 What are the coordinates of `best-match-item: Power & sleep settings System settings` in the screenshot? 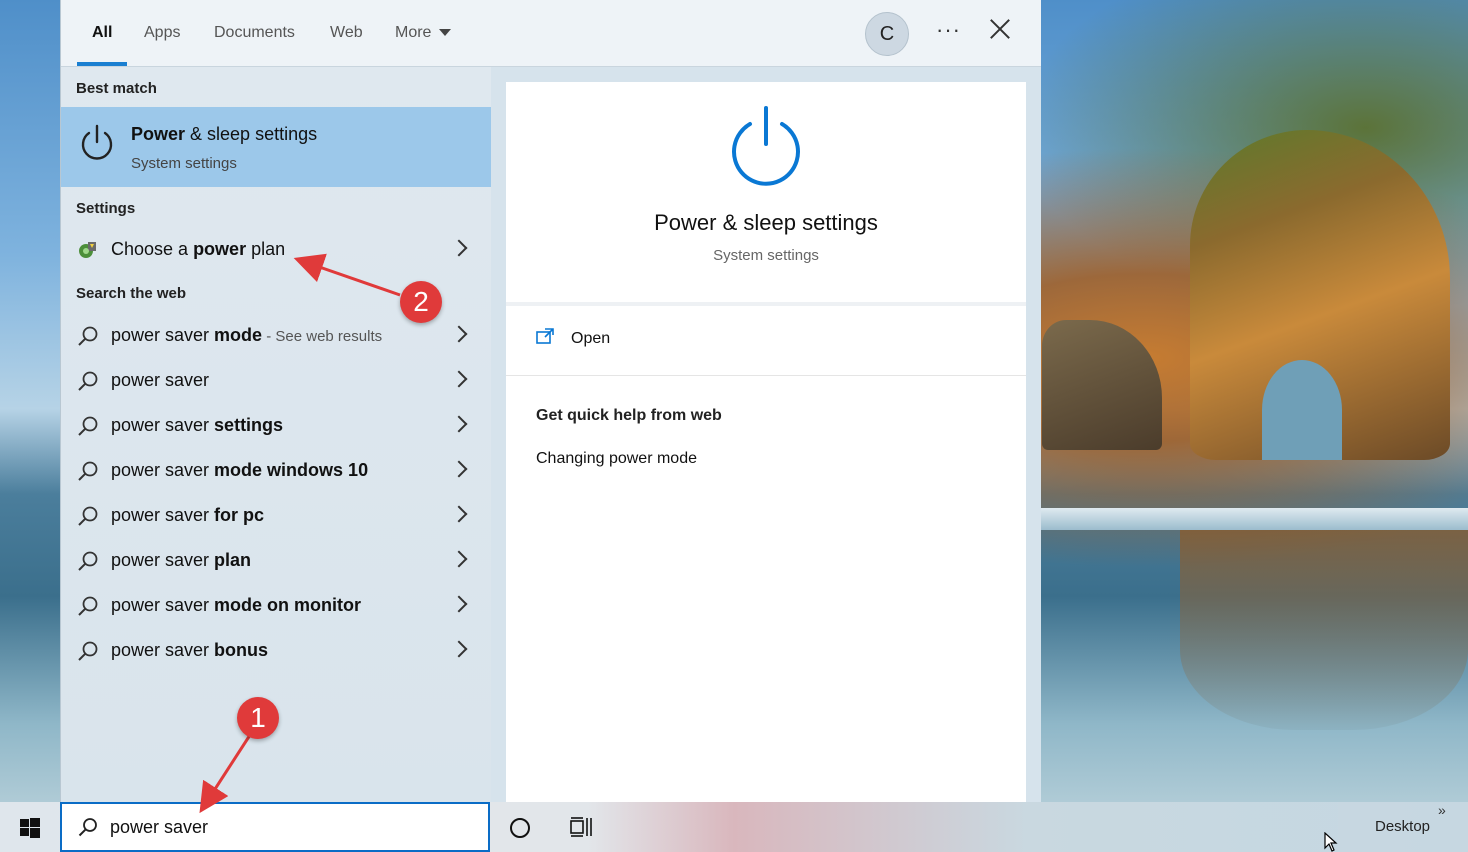 It's located at (276, 147).